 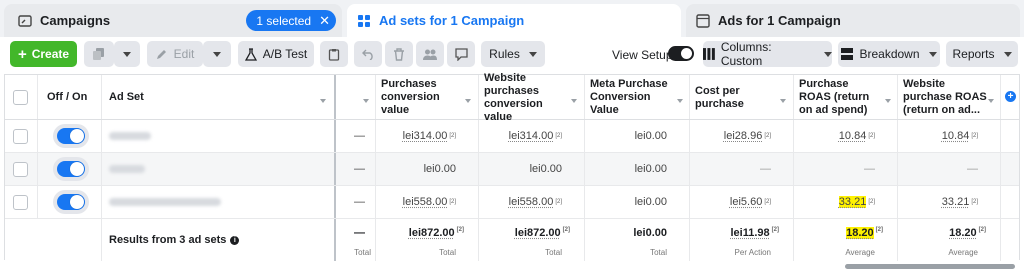 I want to click on totals-web-roas-sub: Average, so click(x=963, y=252).